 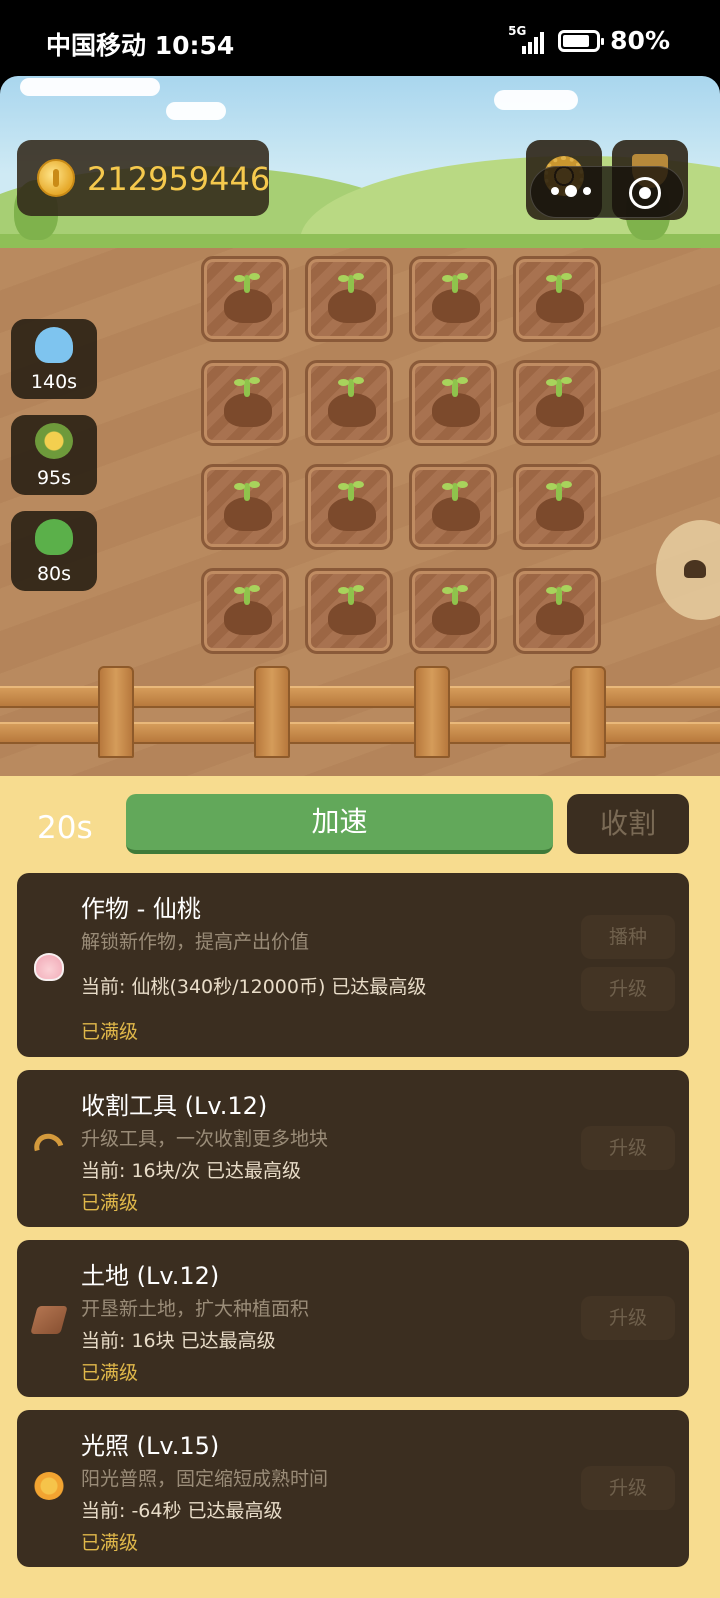 What do you see at coordinates (178, 1341) in the screenshot?
I see `upgrade-current: 当前: 16块 已达最高级` at bounding box center [178, 1341].